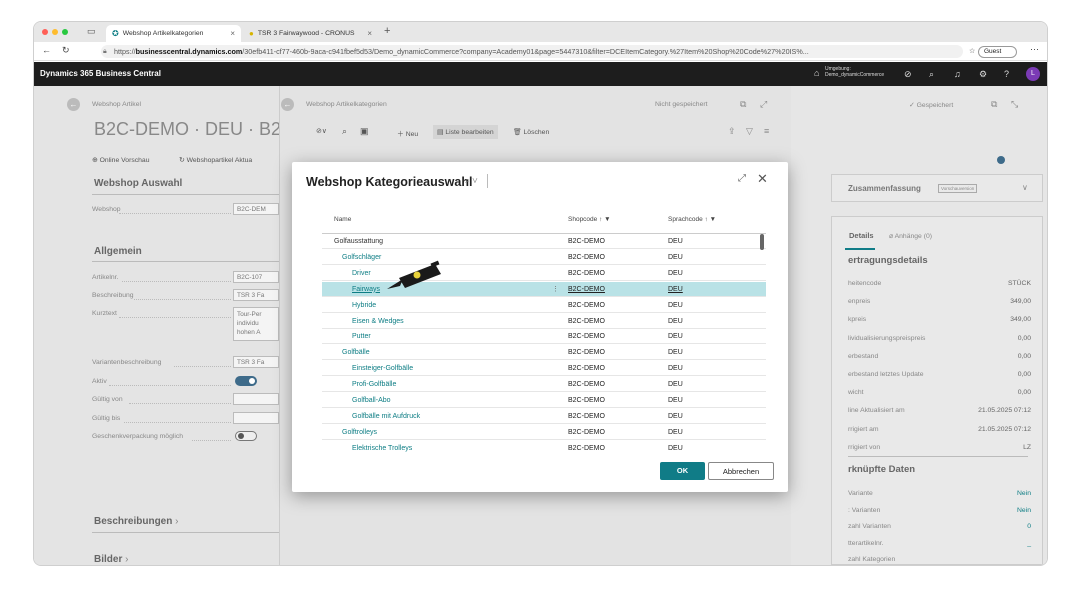 Image resolution: width=1080 pixels, height=608 pixels. What do you see at coordinates (1034, 49) in the screenshot?
I see `more-icon: ⋯` at bounding box center [1034, 49].